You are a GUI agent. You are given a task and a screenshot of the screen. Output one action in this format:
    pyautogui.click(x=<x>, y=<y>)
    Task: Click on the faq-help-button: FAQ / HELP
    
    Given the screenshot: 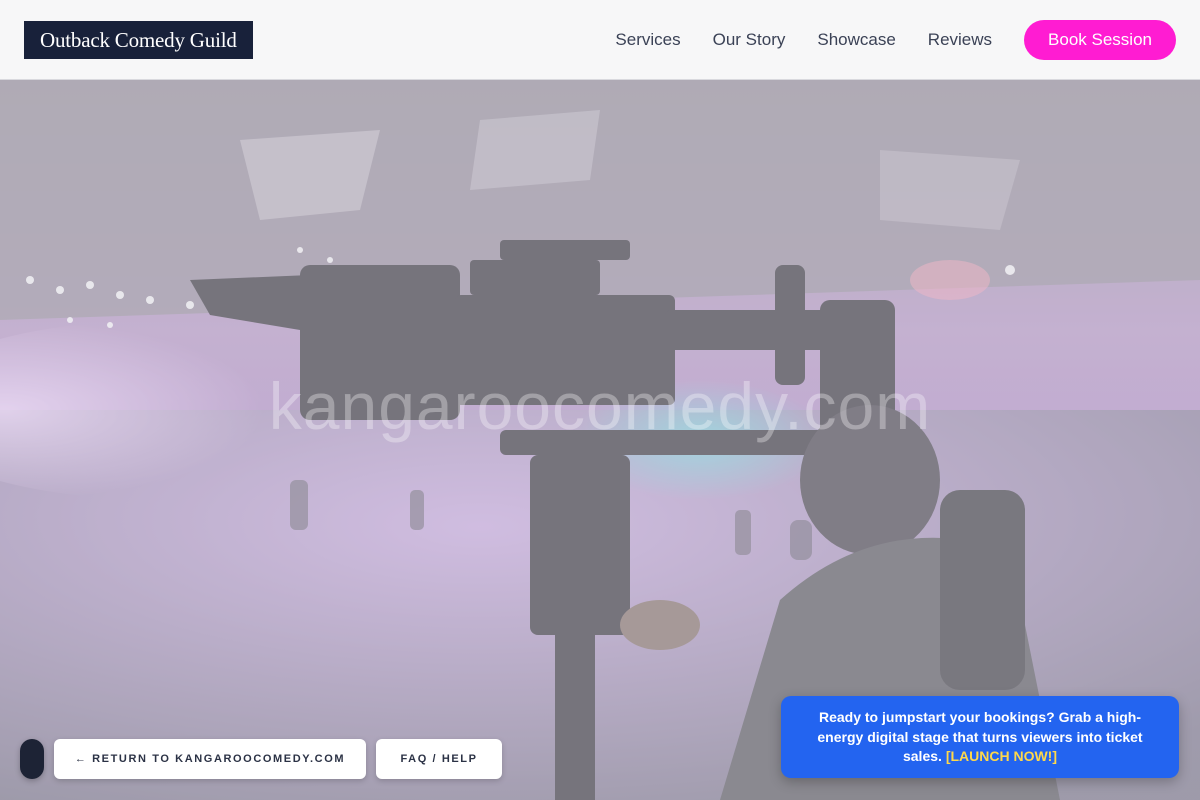 What is the action you would take?
    pyautogui.click(x=439, y=759)
    